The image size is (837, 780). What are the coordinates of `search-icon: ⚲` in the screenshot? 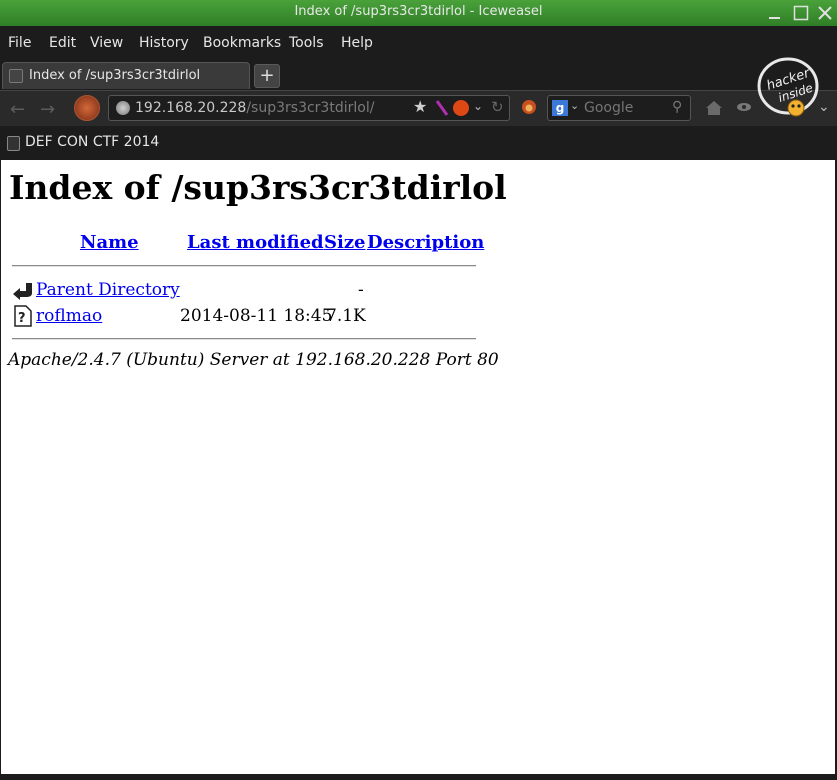 It's located at (677, 107).